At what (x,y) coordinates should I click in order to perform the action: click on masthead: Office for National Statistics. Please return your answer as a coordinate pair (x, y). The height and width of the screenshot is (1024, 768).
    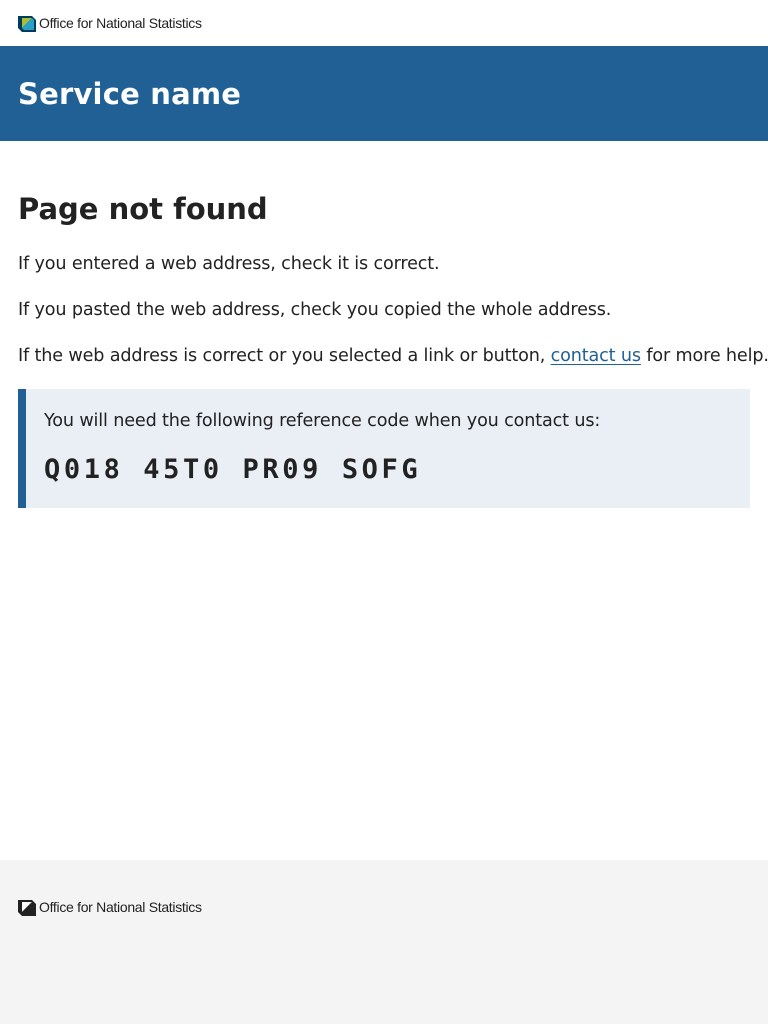
    Looking at the image, I should click on (384, 23).